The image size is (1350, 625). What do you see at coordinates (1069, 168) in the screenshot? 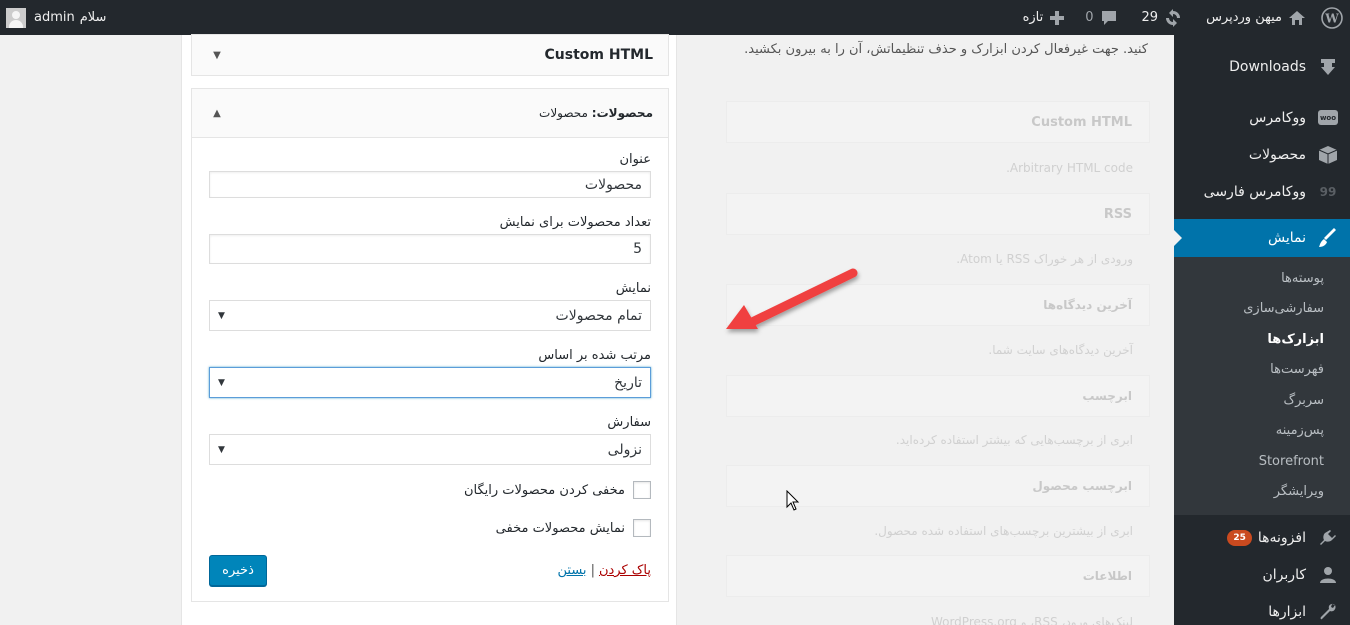
I see `widget-description: Arbitrary HTML code.` at bounding box center [1069, 168].